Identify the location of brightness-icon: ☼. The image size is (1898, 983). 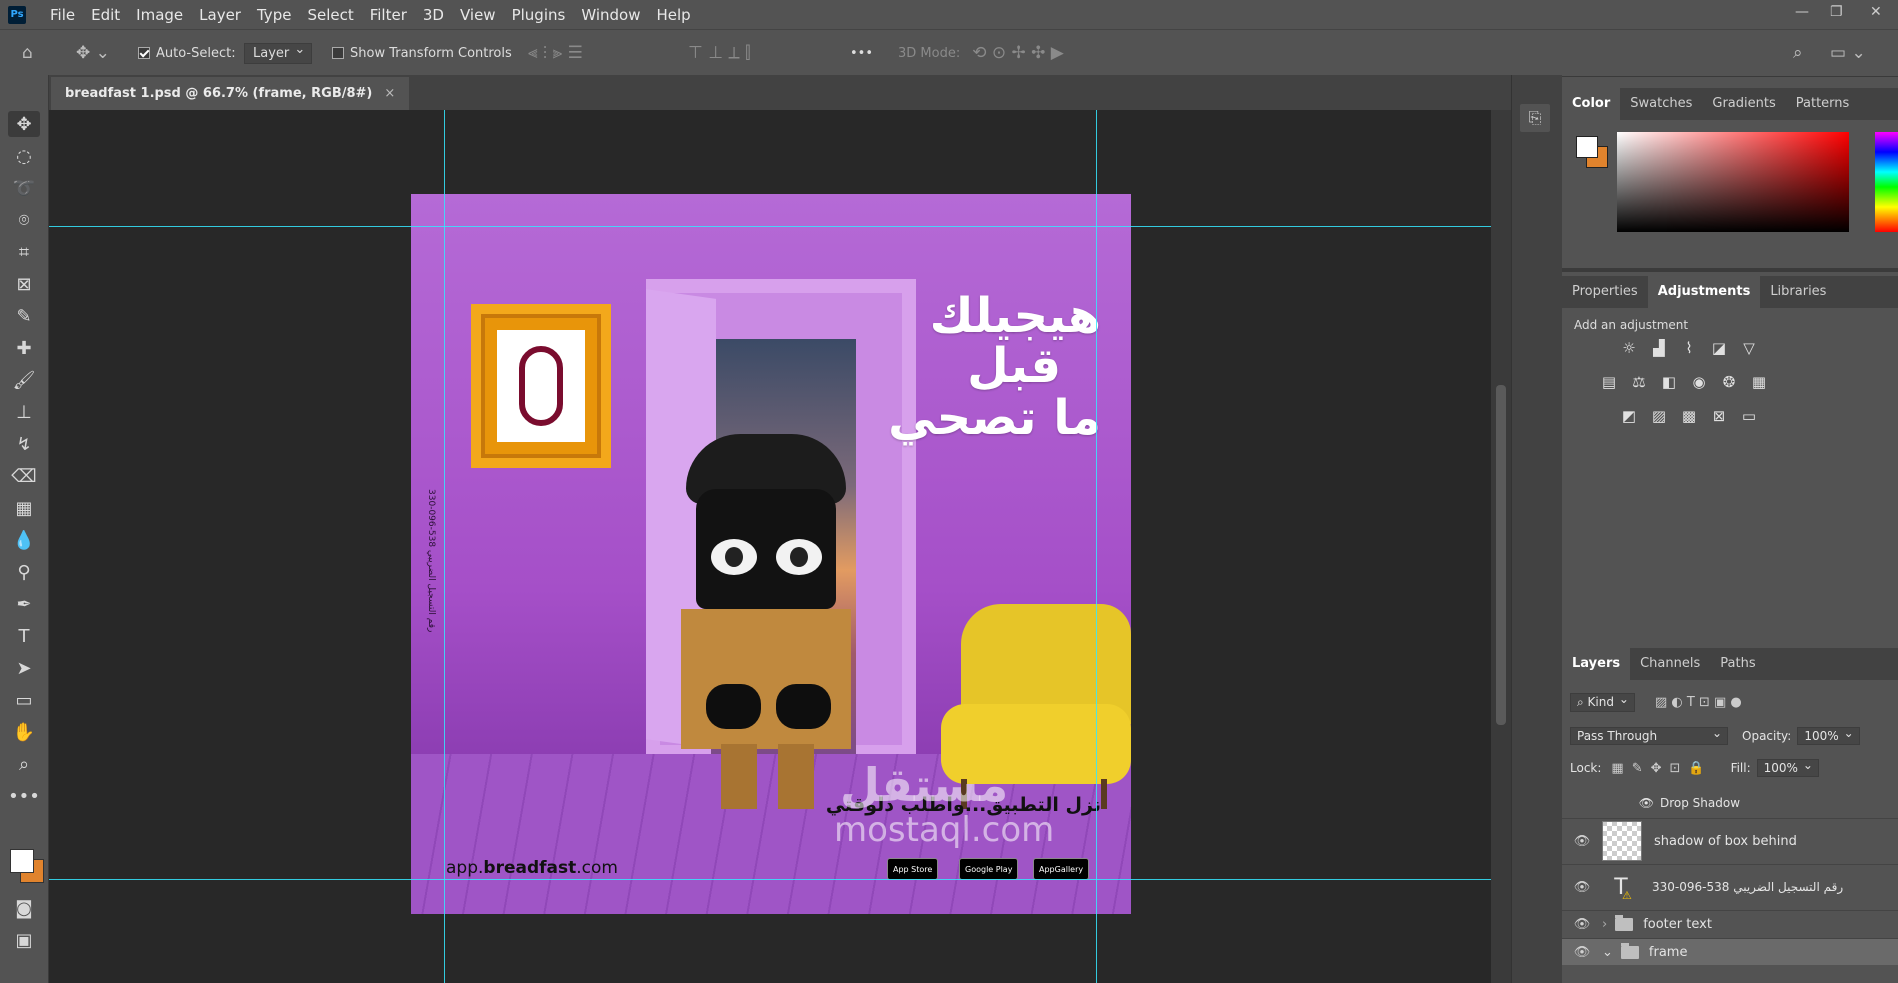
(1629, 348).